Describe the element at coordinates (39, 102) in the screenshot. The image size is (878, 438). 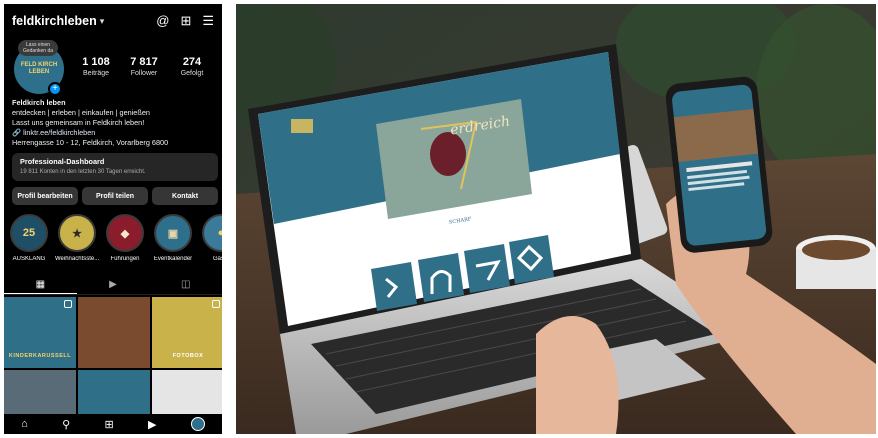
I see `display-name: Feldkirch leben` at that location.